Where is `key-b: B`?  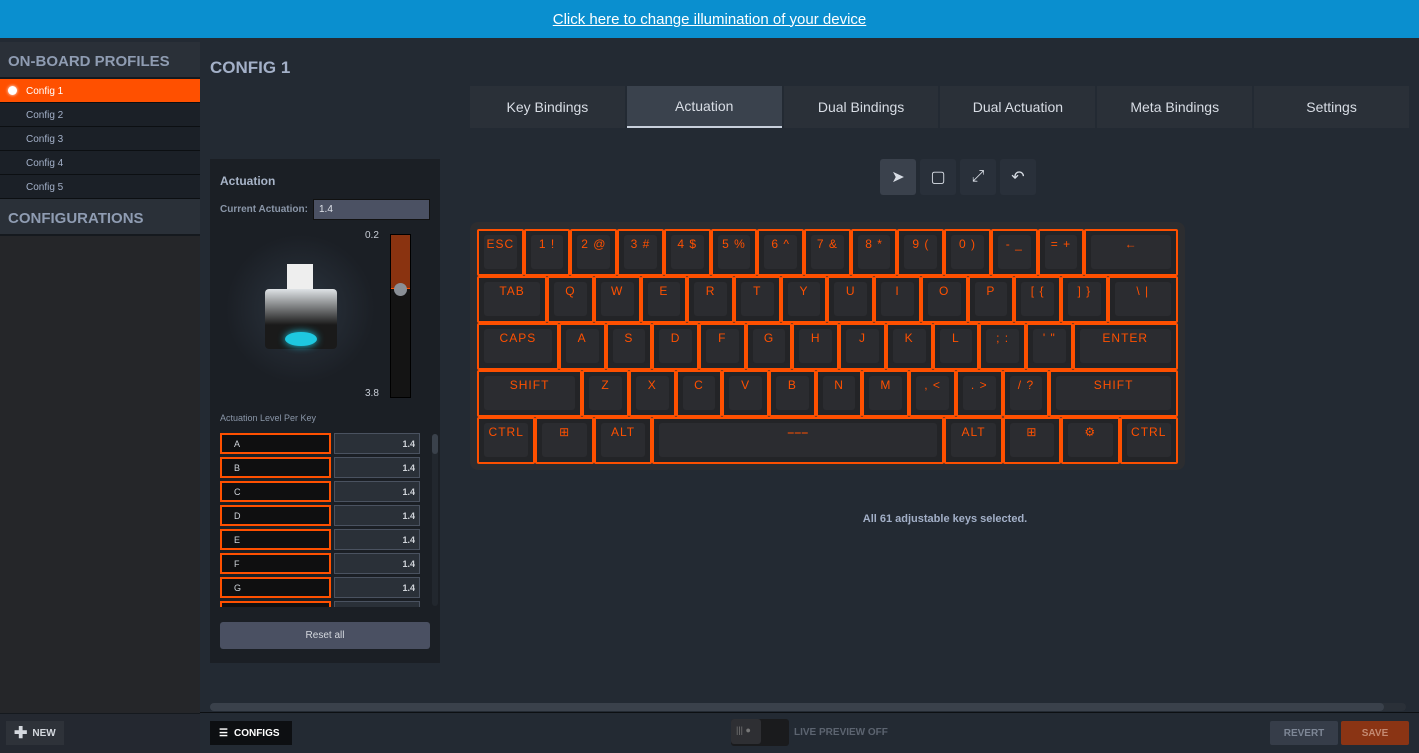 key-b: B is located at coordinates (792, 393).